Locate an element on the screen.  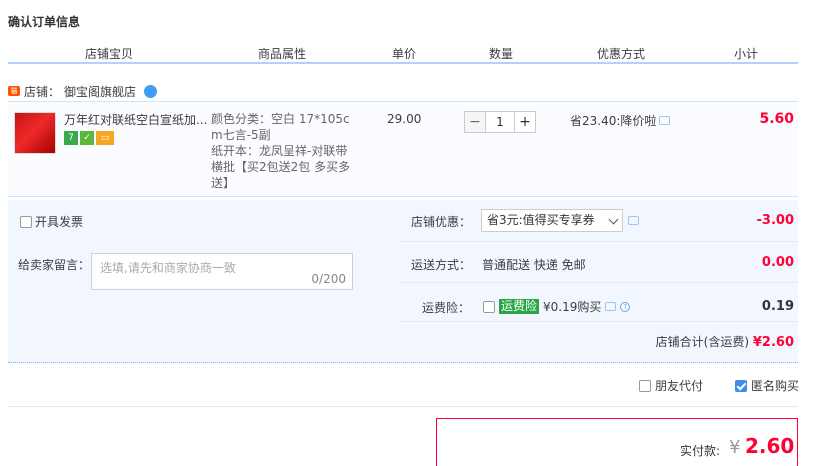
page-title: 确认订单信息 is located at coordinates (44, 22).